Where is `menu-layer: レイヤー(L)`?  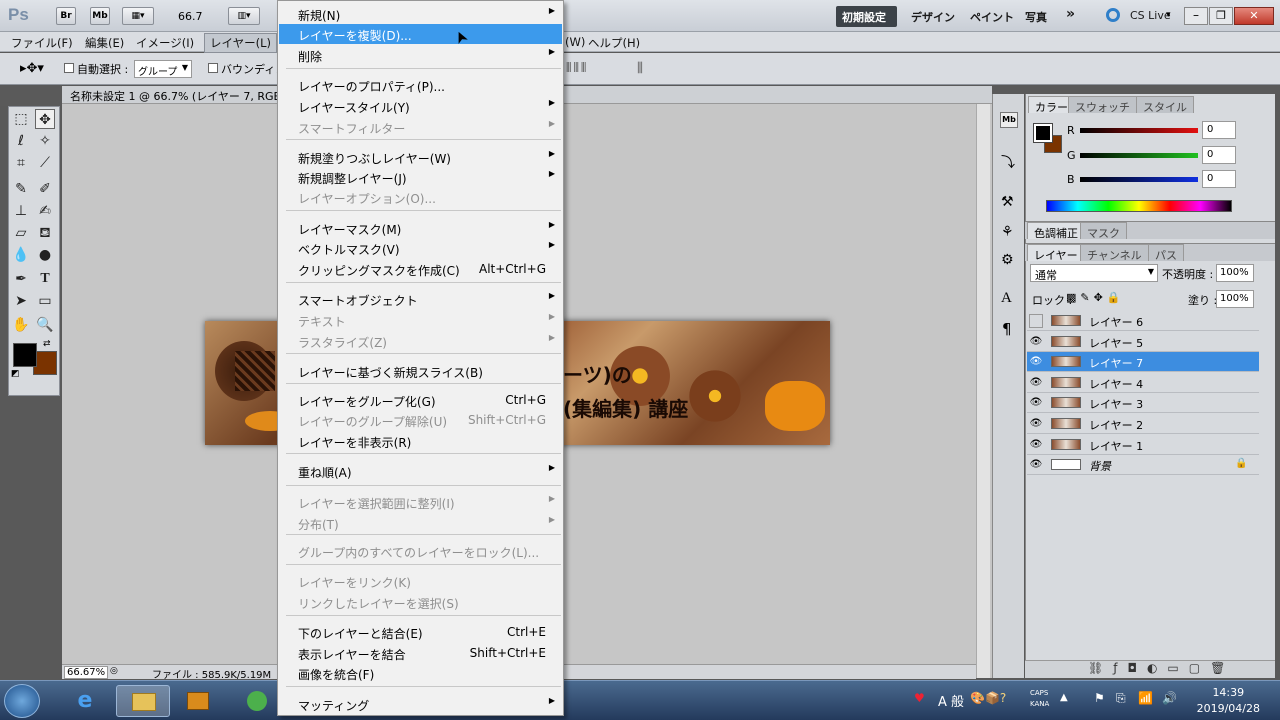
menu-layer: レイヤー(L) is located at coordinates (241, 43).